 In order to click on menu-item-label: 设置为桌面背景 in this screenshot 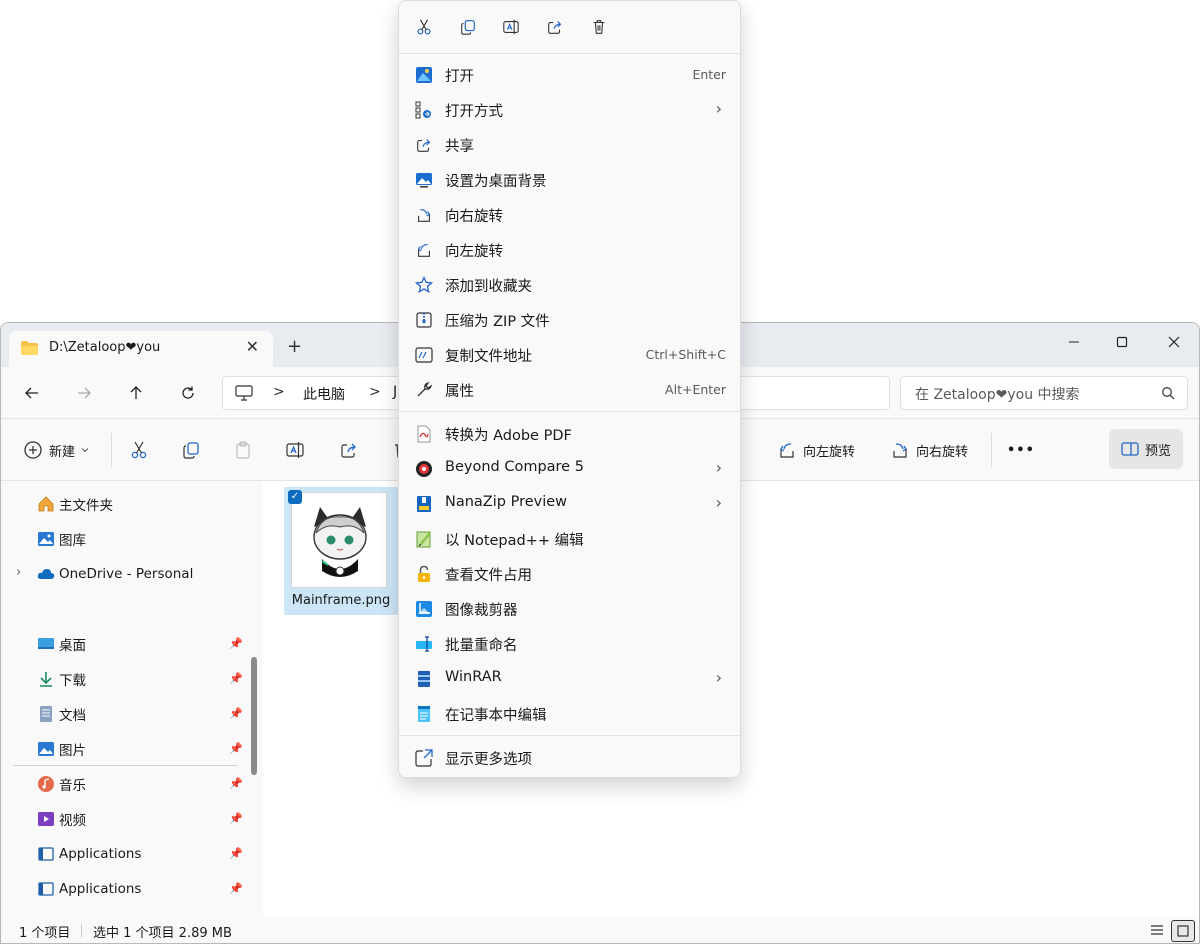, I will do `click(496, 182)`.